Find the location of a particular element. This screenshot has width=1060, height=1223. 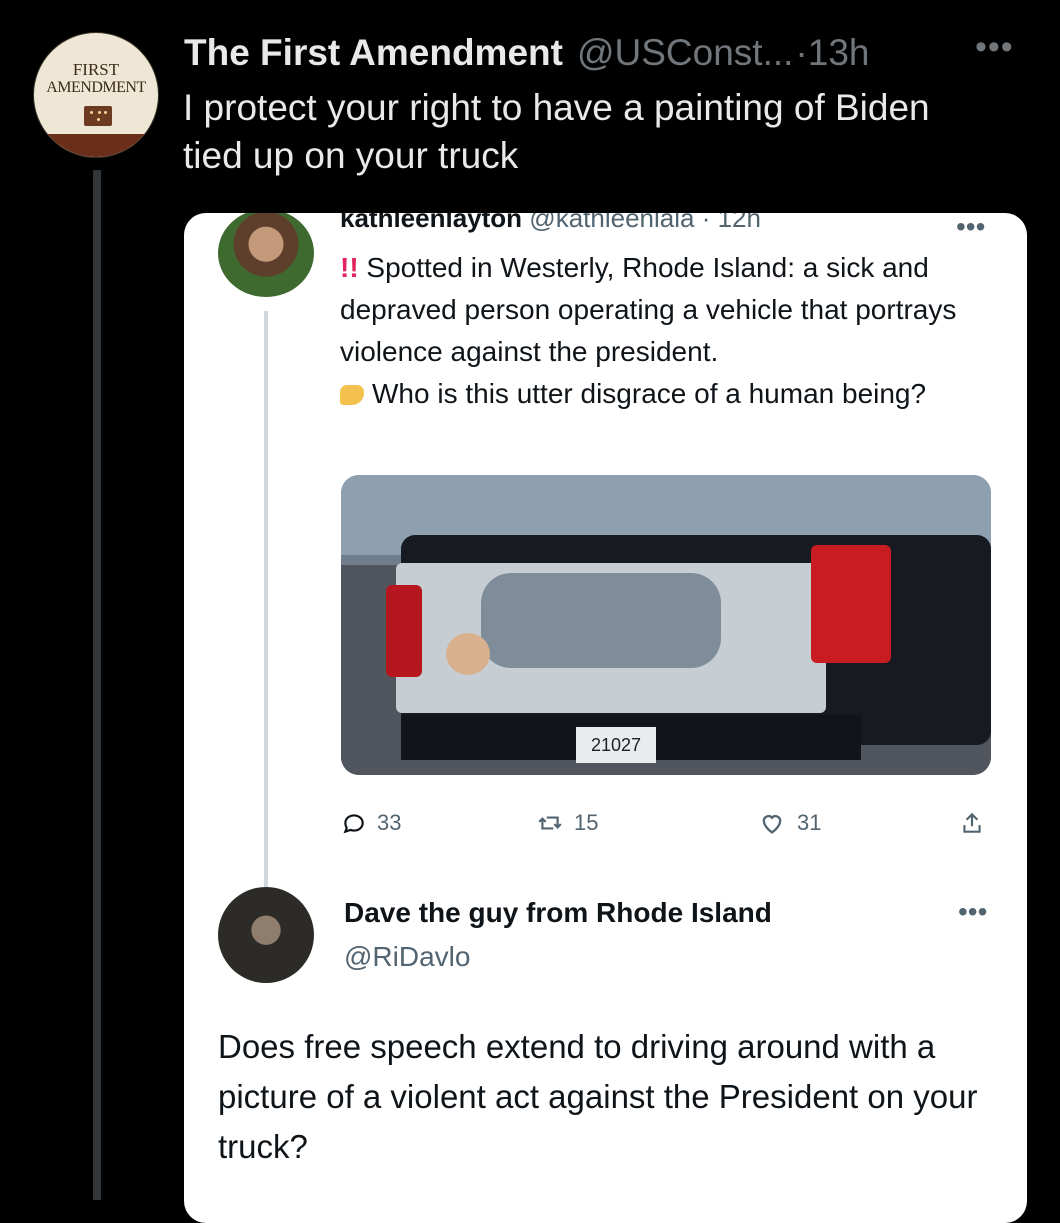

reply-more-icon: ••• is located at coordinates (972, 912).